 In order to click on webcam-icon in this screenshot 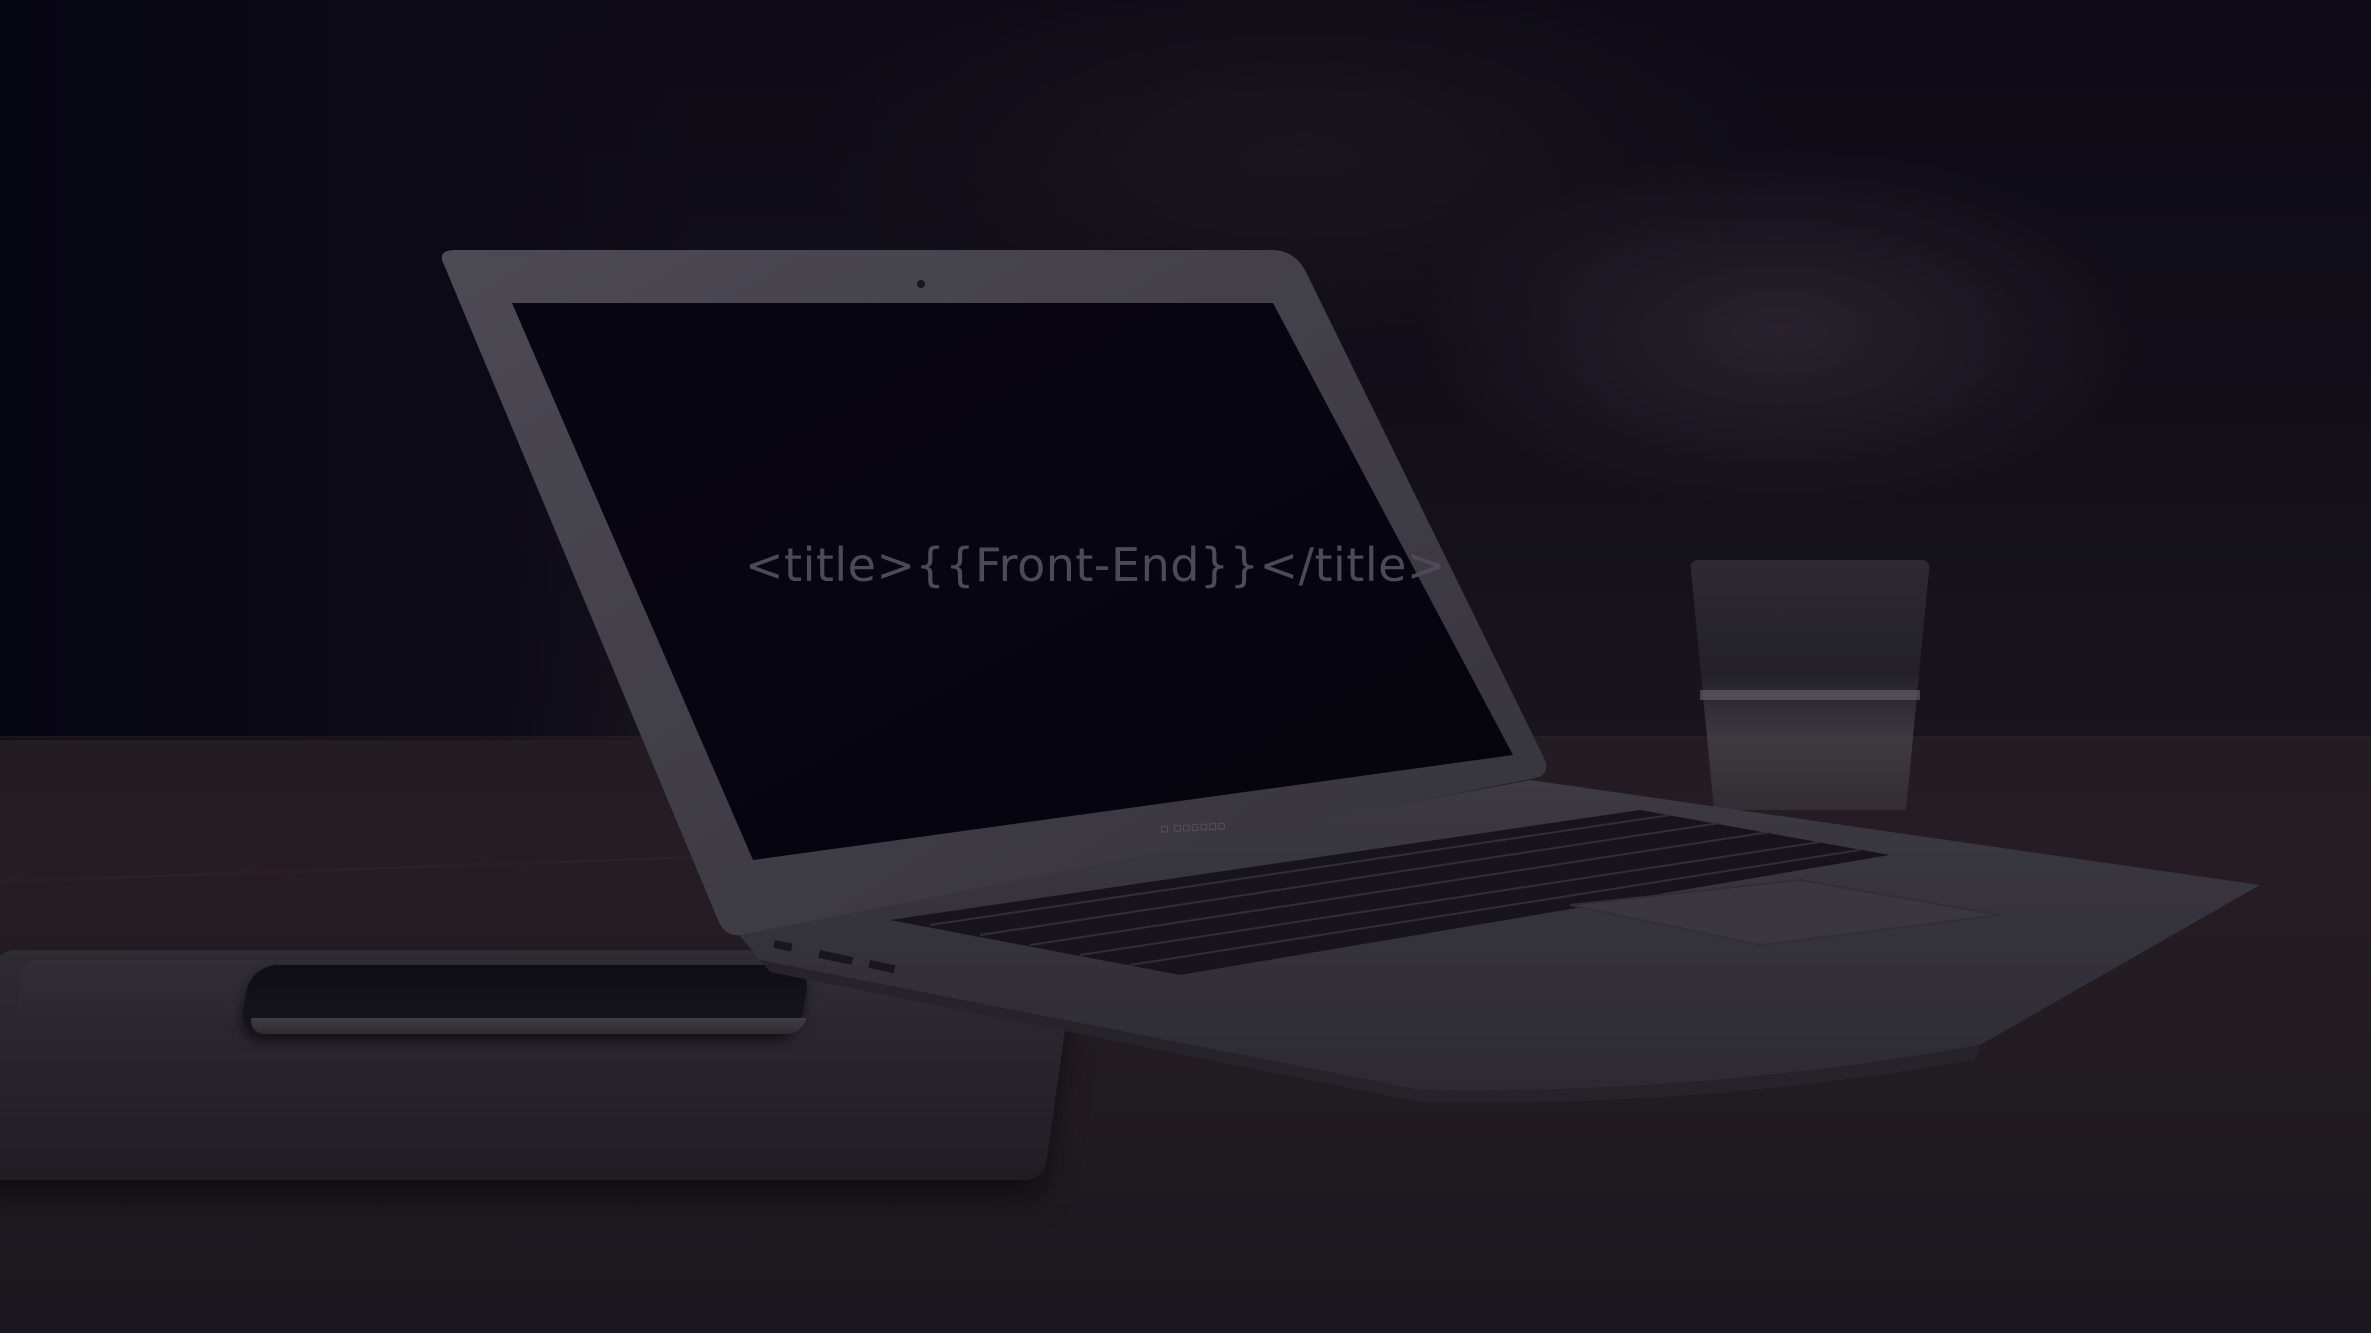, I will do `click(921, 284)`.